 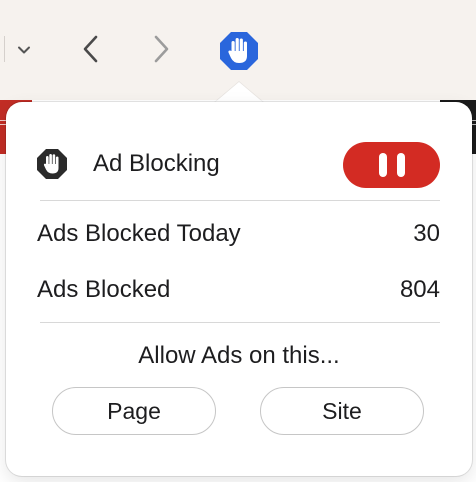 I want to click on stat-value: 804, so click(x=419, y=289).